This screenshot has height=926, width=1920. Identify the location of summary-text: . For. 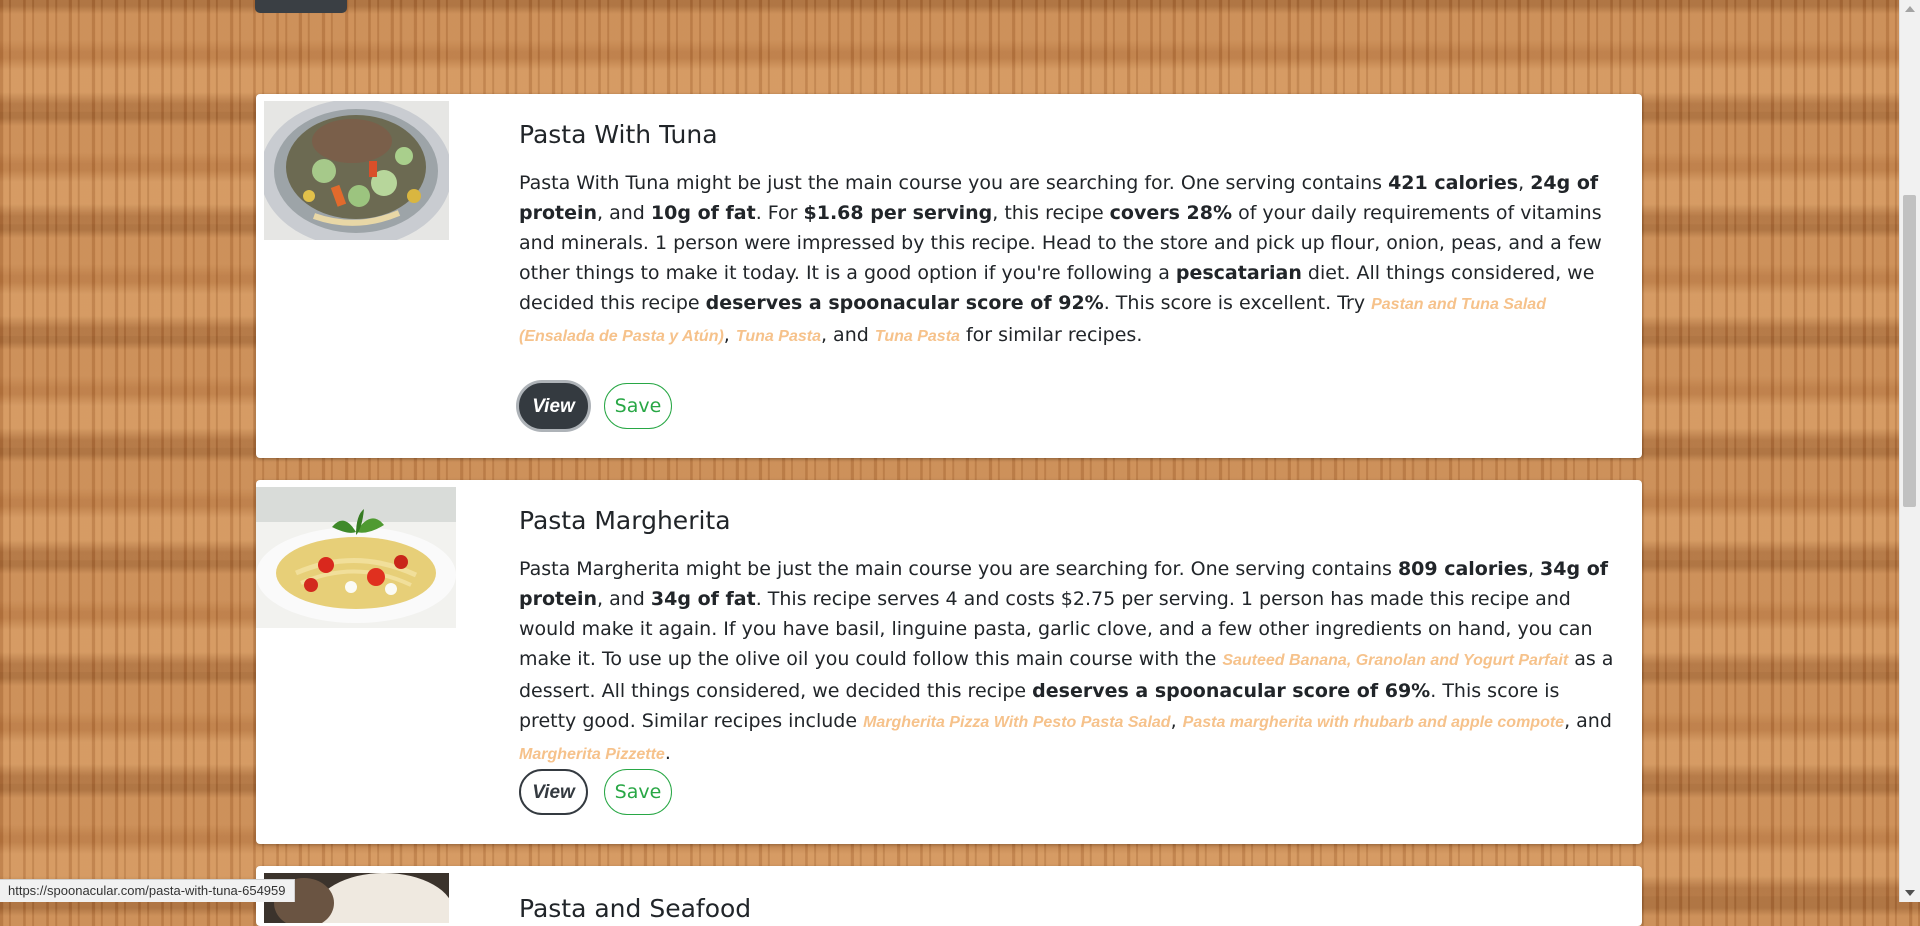
(779, 213).